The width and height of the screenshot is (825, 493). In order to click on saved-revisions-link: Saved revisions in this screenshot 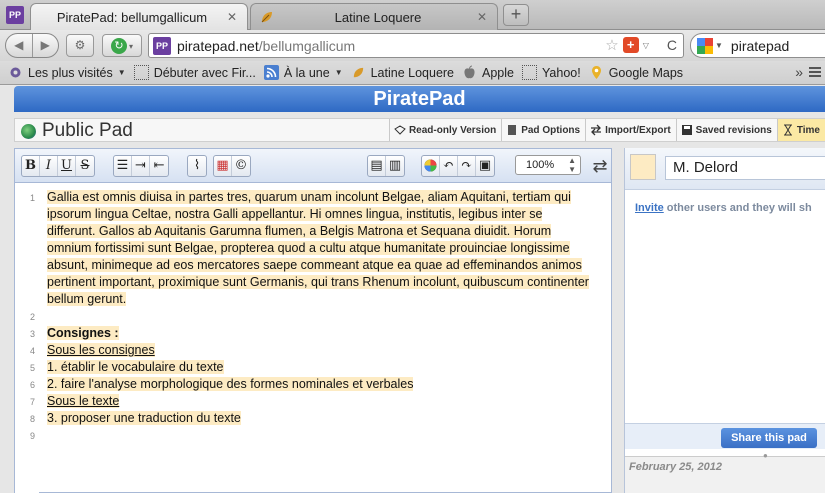, I will do `click(726, 130)`.